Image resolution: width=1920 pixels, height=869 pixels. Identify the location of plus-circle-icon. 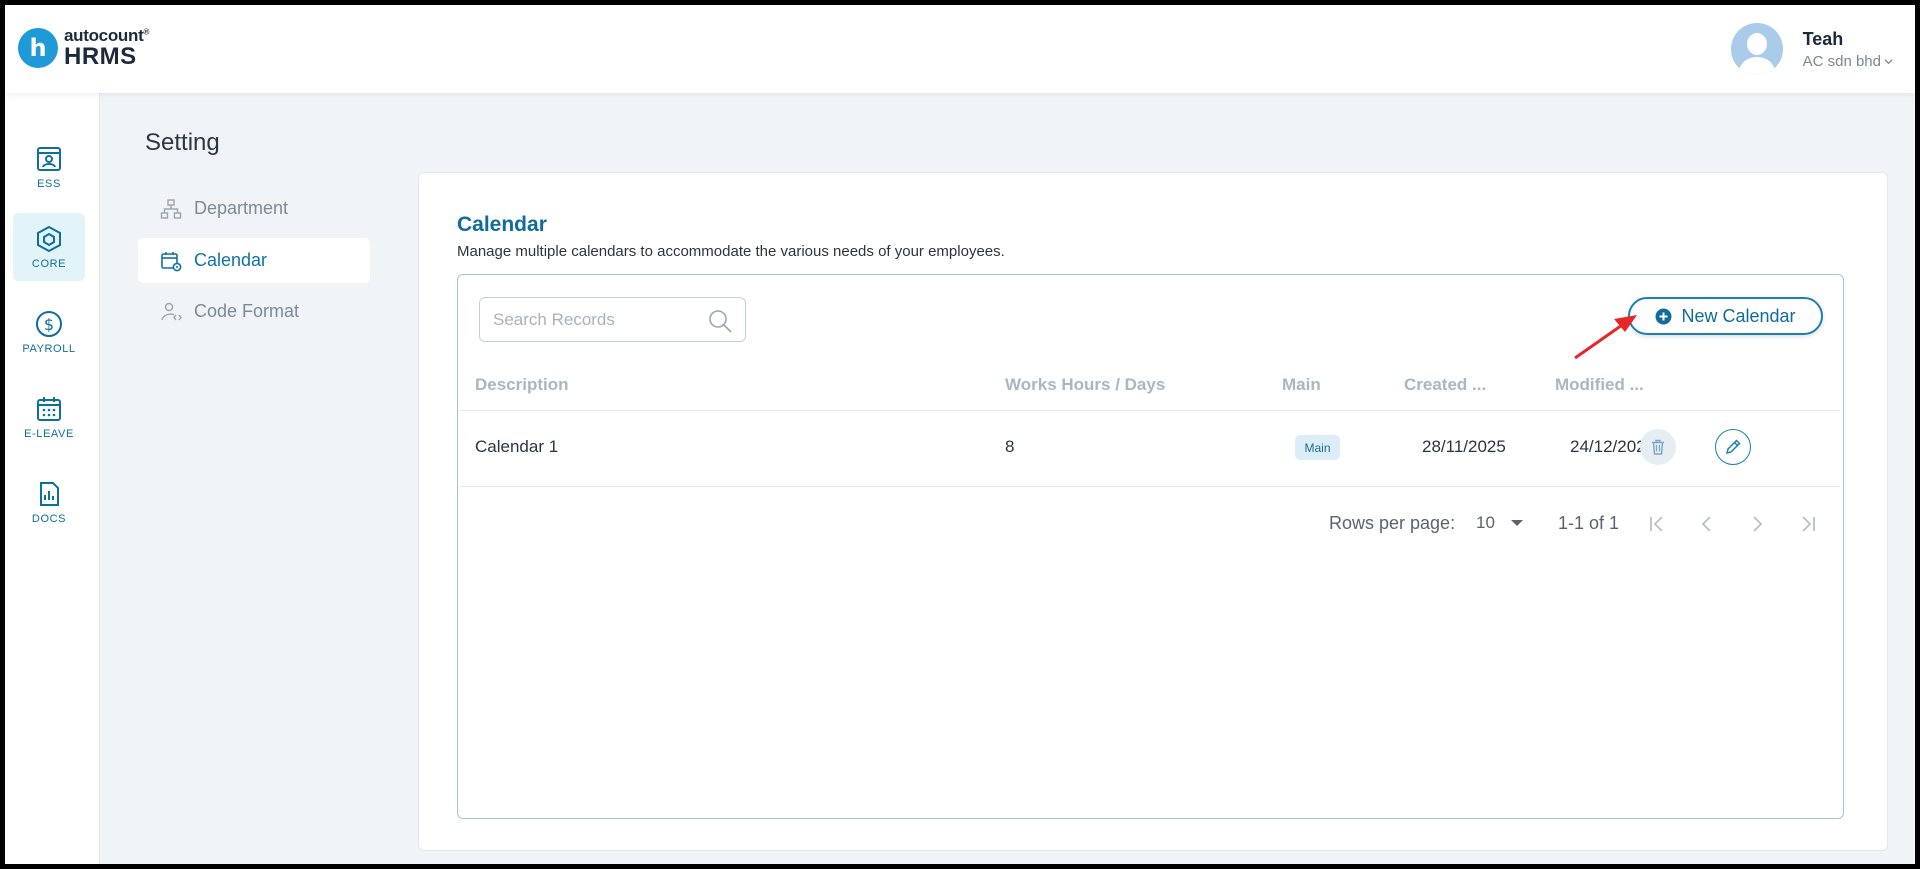
(1663, 316).